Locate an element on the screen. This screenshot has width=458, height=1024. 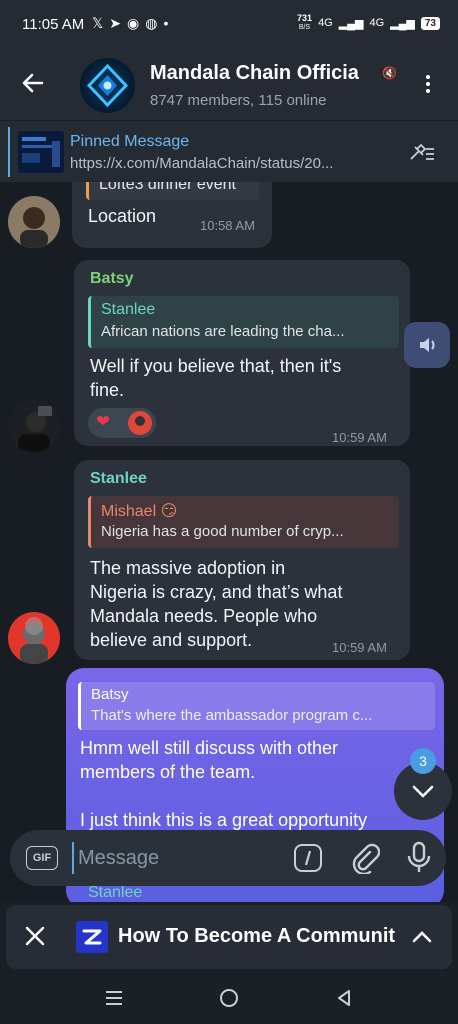
attach-icon is located at coordinates (365, 860).